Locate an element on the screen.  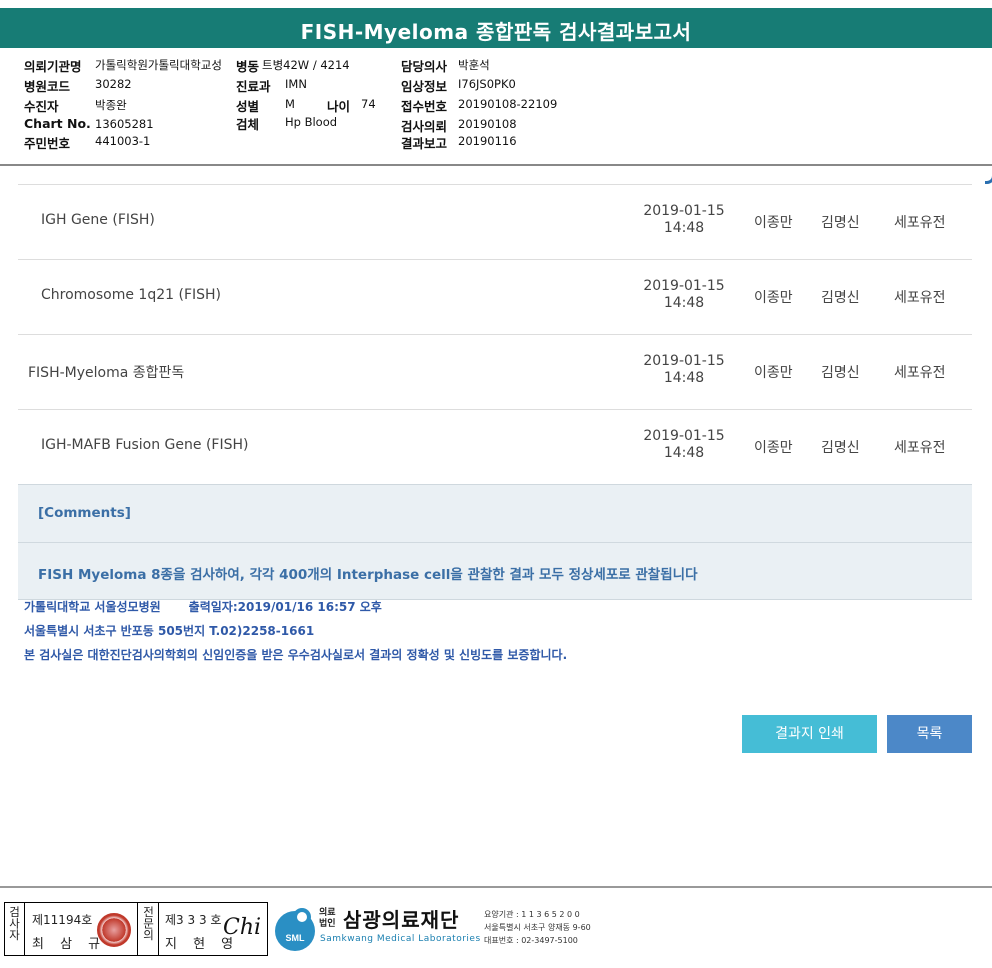
age-value: 74 is located at coordinates (368, 104).